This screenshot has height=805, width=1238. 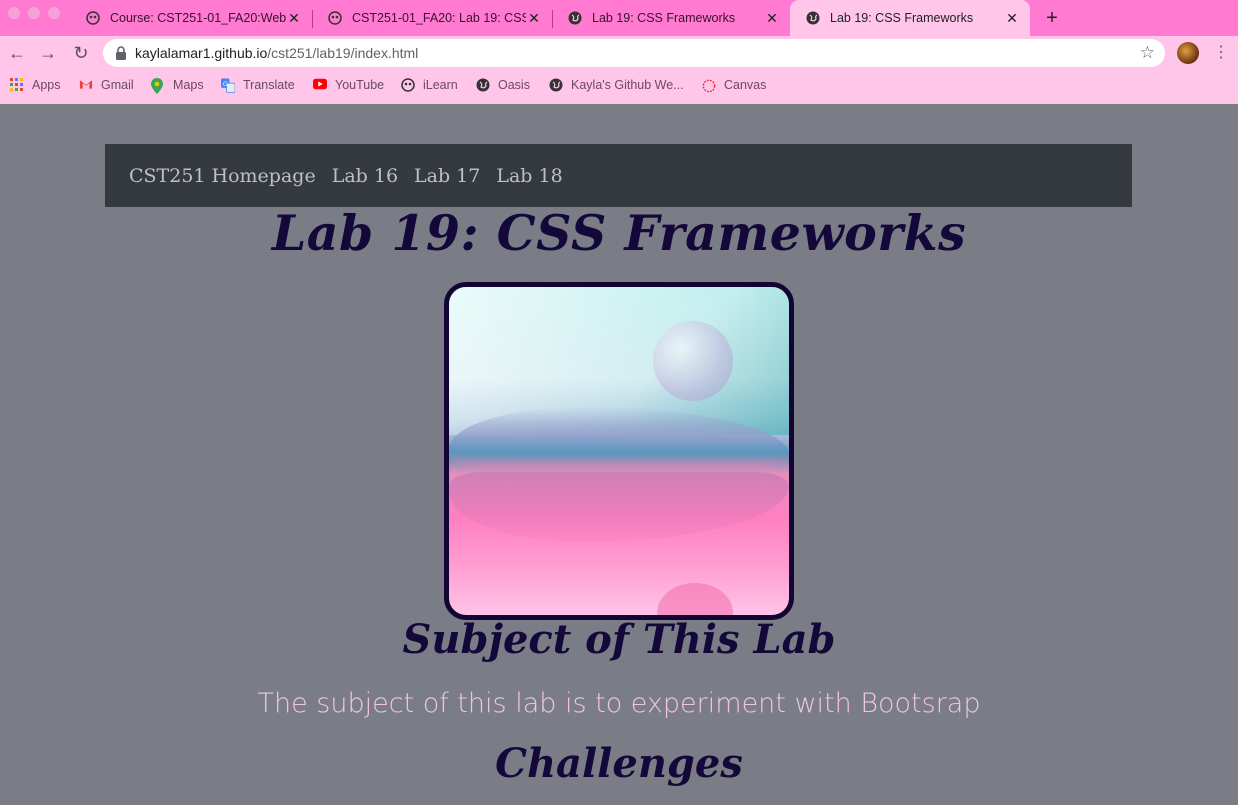 I want to click on bookmark-maps: Maps, so click(x=177, y=85).